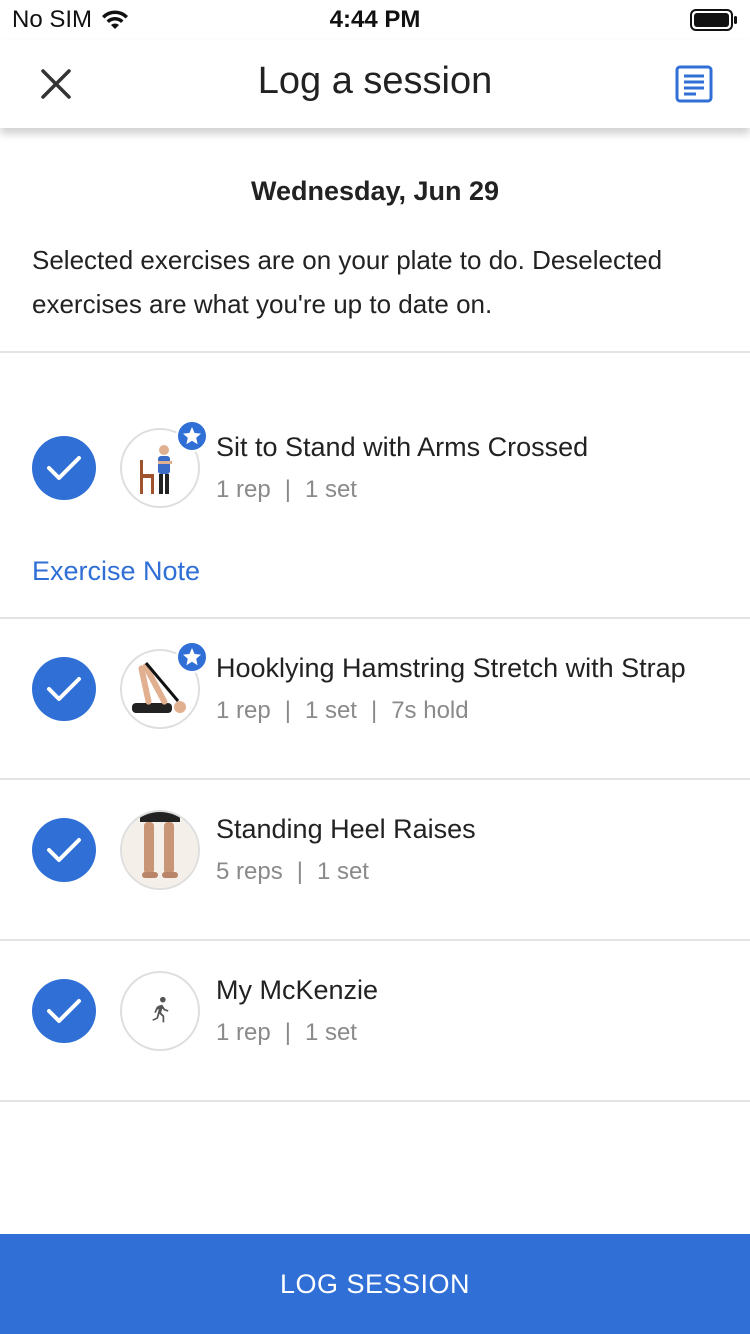 Image resolution: width=750 pixels, height=1334 pixels. What do you see at coordinates (713, 20) in the screenshot?
I see `battery-icon` at bounding box center [713, 20].